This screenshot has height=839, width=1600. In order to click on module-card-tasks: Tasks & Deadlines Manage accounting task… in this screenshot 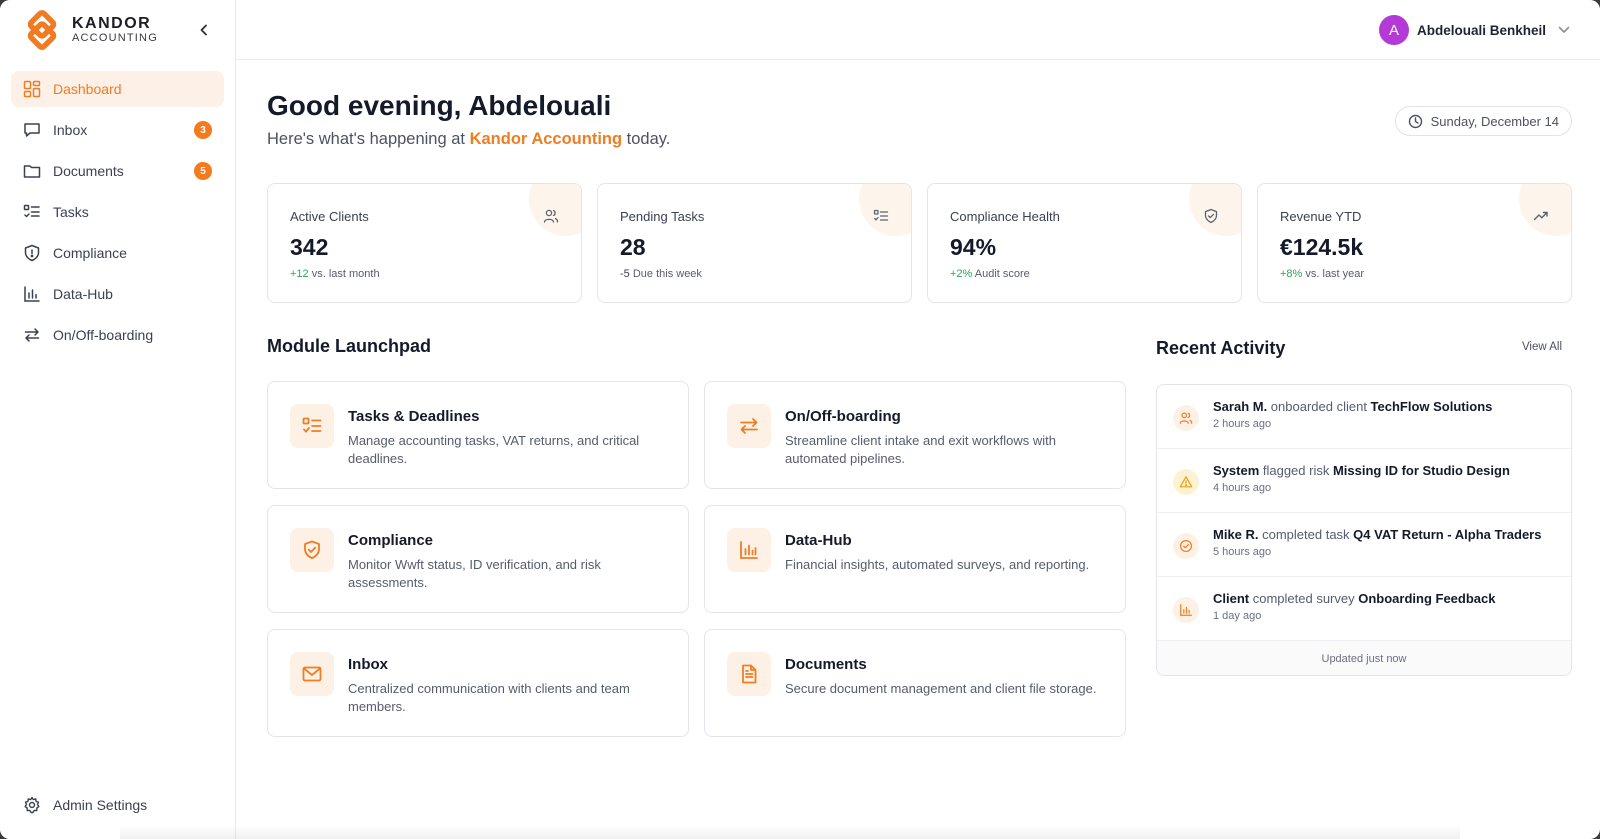, I will do `click(478, 435)`.